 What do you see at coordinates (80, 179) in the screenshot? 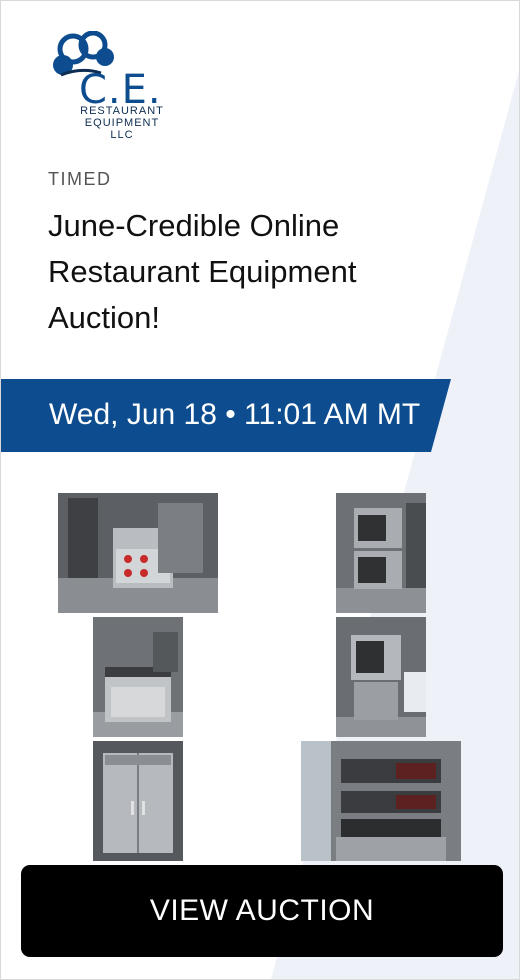
I see `auction-type-label: TIMED` at bounding box center [80, 179].